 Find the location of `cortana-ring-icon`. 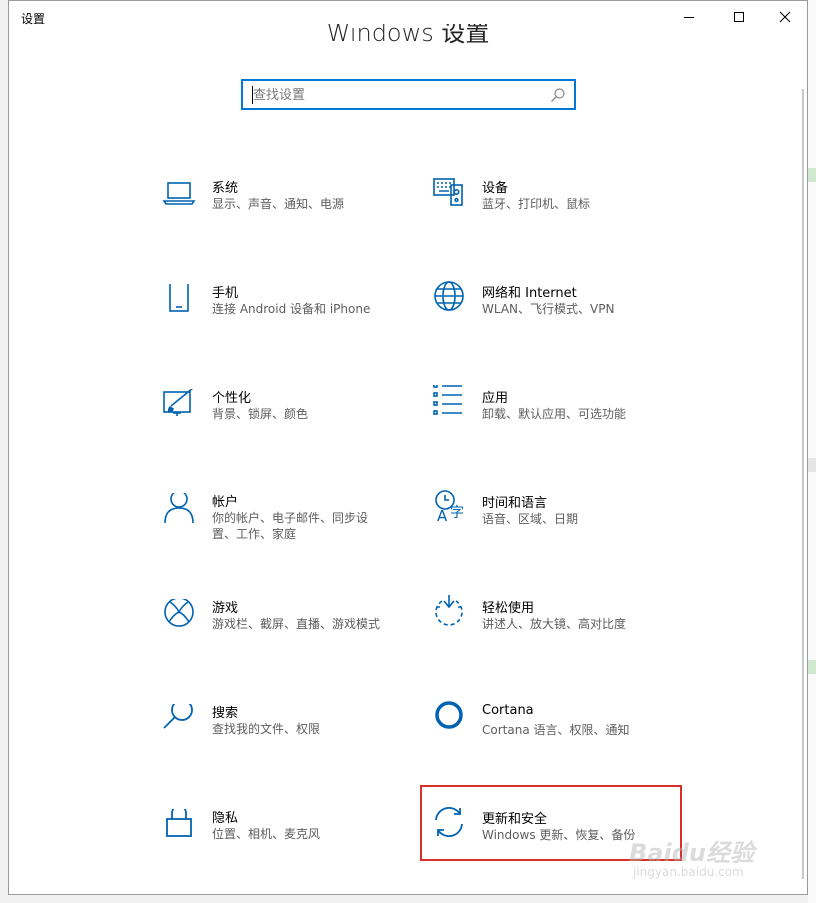

cortana-ring-icon is located at coordinates (449, 719).